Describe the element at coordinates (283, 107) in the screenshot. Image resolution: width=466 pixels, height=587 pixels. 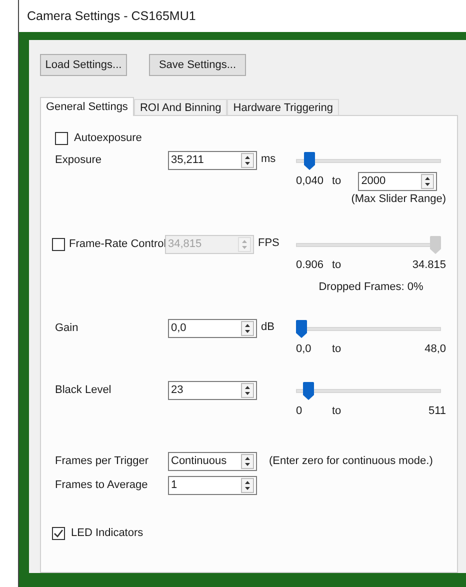
I see `tab: Hardware Triggering` at that location.